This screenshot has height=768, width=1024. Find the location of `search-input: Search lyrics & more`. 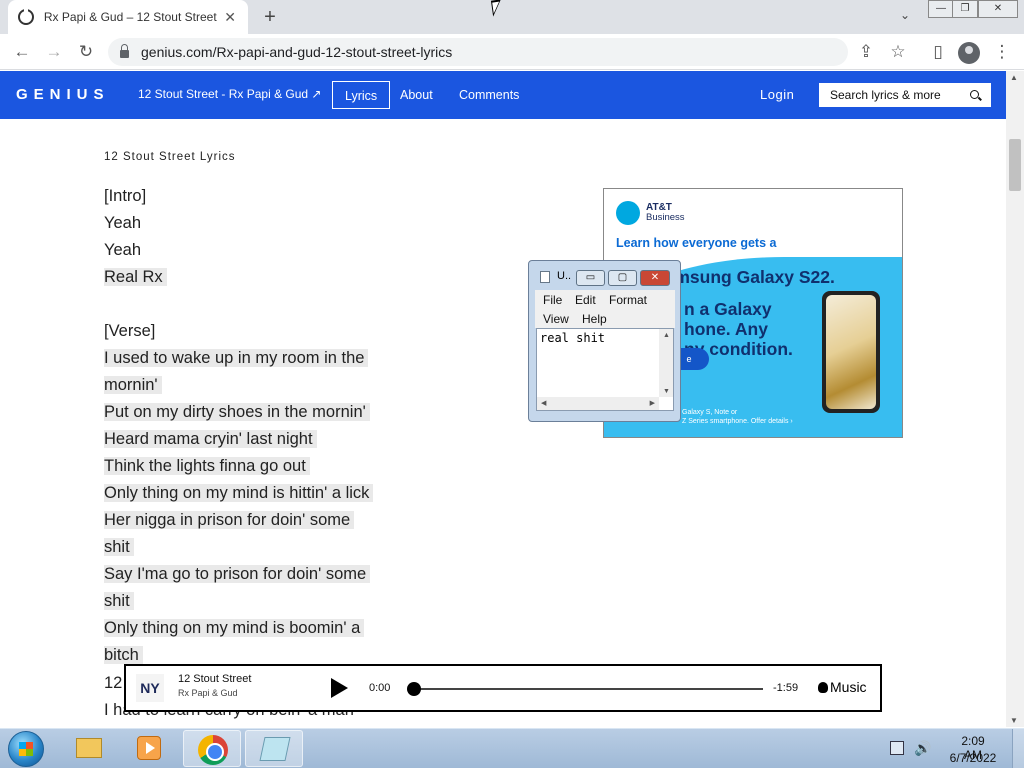

search-input: Search lyrics & more is located at coordinates (905, 95).